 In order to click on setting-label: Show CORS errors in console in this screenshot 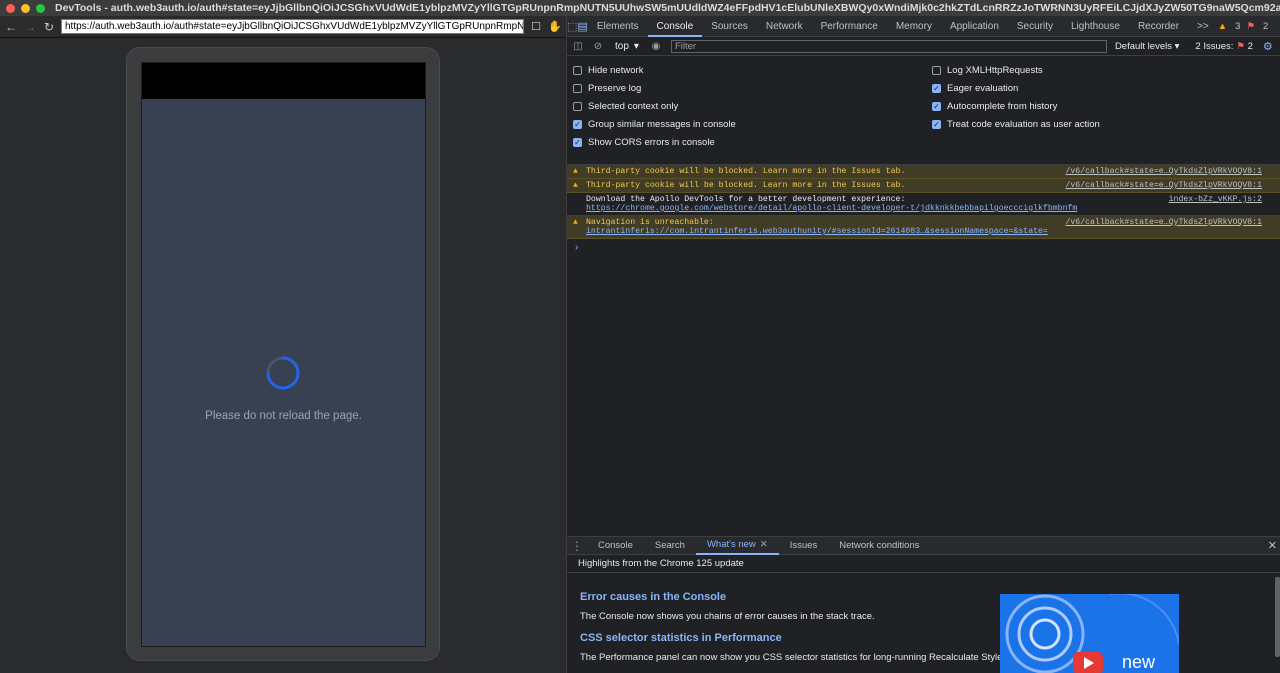, I will do `click(651, 142)`.